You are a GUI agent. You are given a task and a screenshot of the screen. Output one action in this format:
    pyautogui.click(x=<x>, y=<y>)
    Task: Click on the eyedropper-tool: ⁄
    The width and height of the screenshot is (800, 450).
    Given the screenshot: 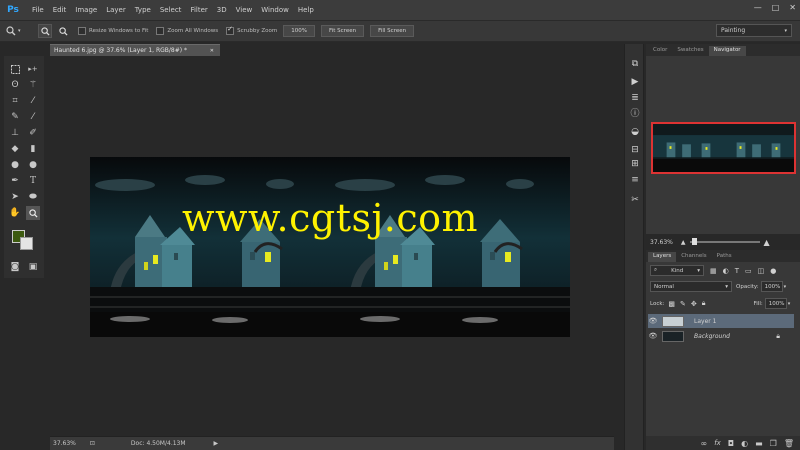 What is the action you would take?
    pyautogui.click(x=33, y=101)
    